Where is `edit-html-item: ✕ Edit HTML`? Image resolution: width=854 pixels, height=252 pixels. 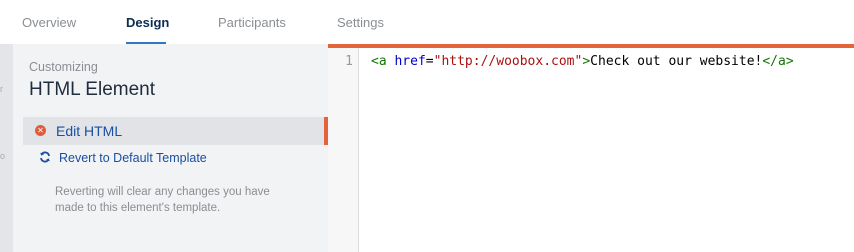
edit-html-item: ✕ Edit HTML is located at coordinates (175, 131).